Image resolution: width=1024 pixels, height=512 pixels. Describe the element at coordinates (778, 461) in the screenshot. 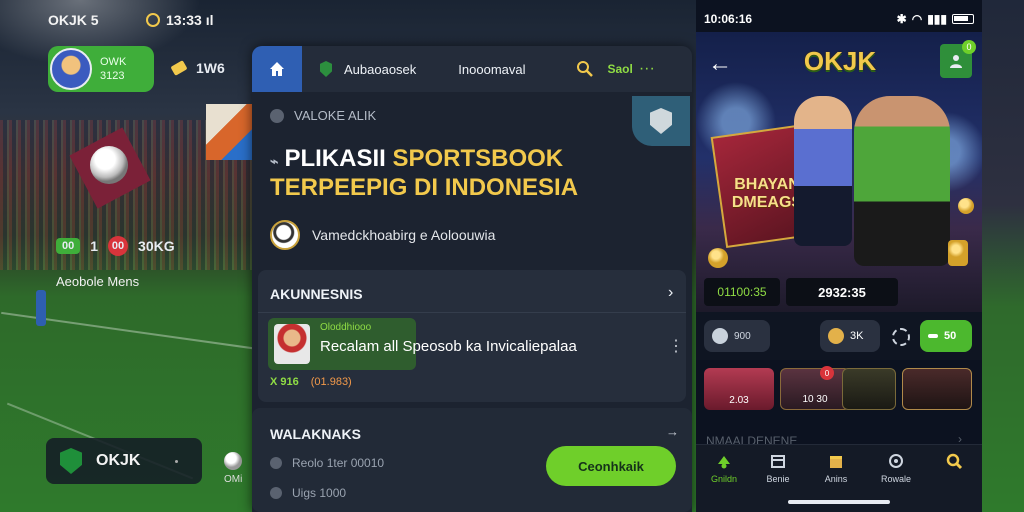

I see `calendar-icon` at that location.